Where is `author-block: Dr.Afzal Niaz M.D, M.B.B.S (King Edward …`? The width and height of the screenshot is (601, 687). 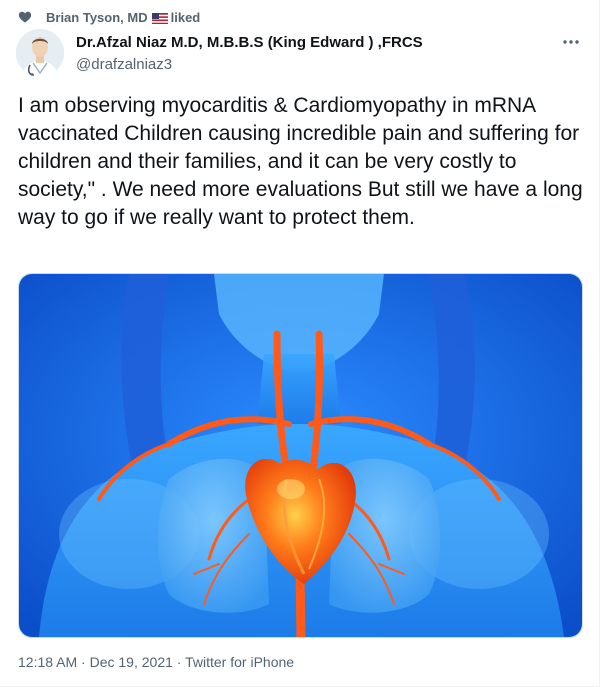 author-block: Dr.Afzal Niaz M.D, M.B.B.S (King Edward … is located at coordinates (249, 54).